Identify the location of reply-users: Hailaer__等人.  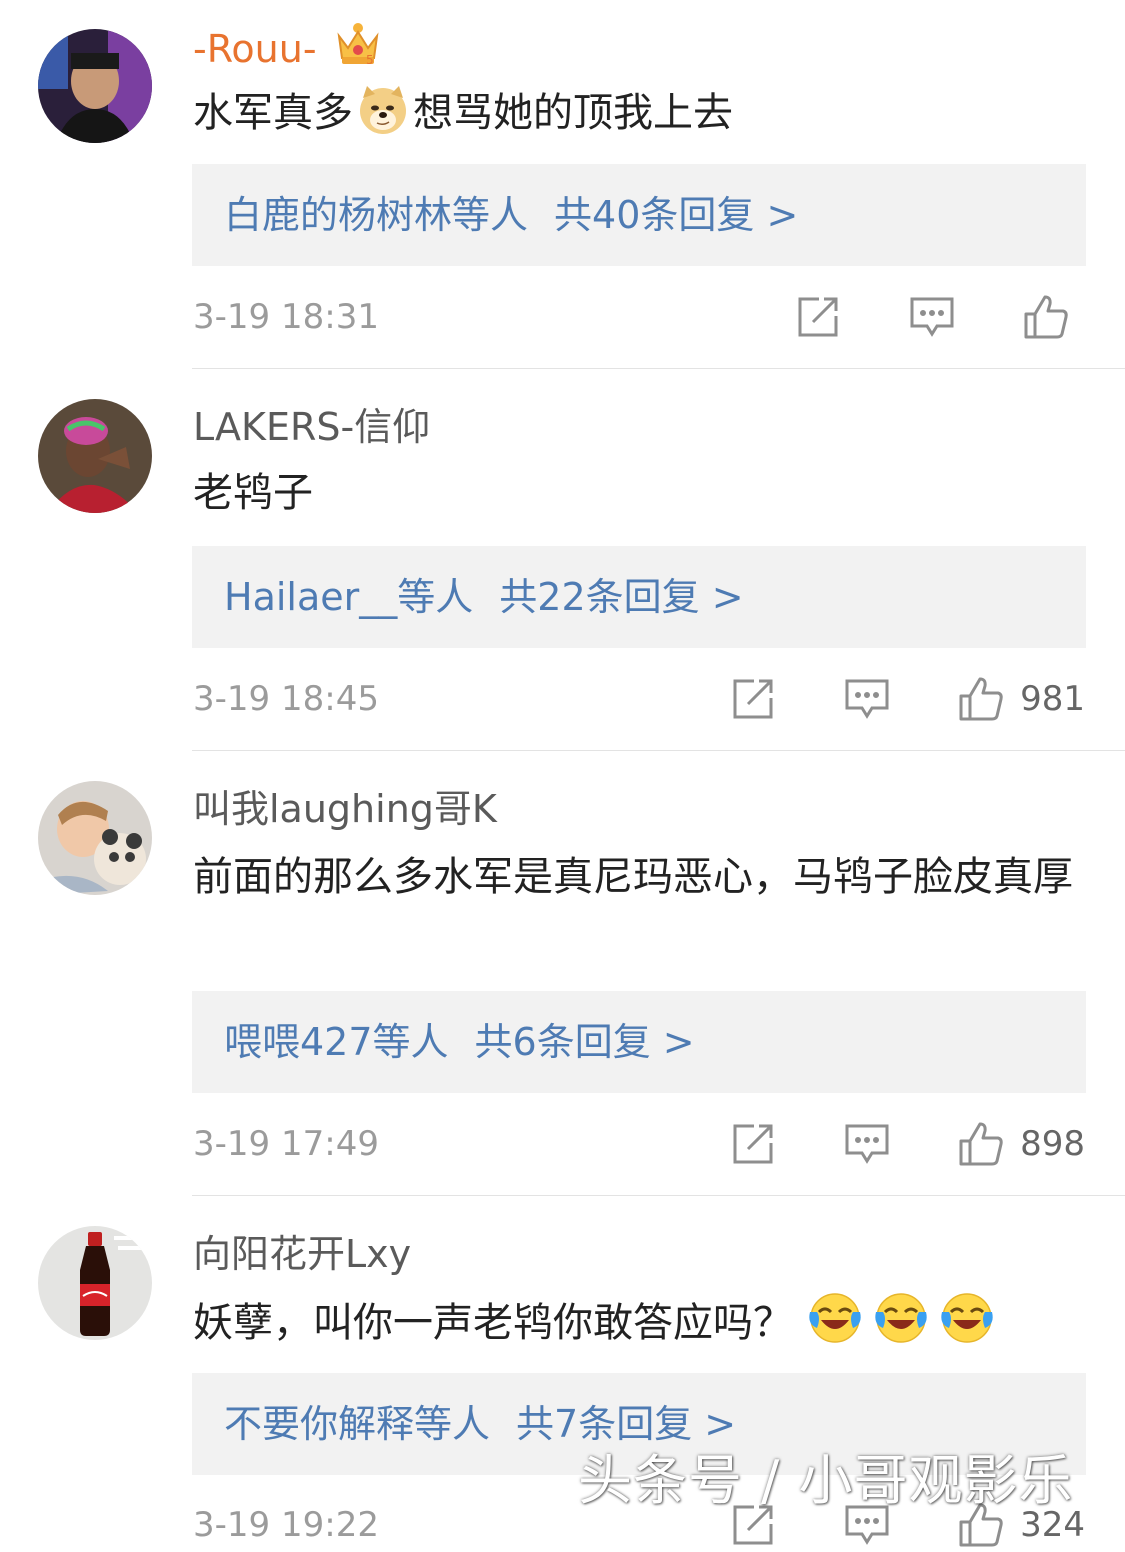
(348, 597).